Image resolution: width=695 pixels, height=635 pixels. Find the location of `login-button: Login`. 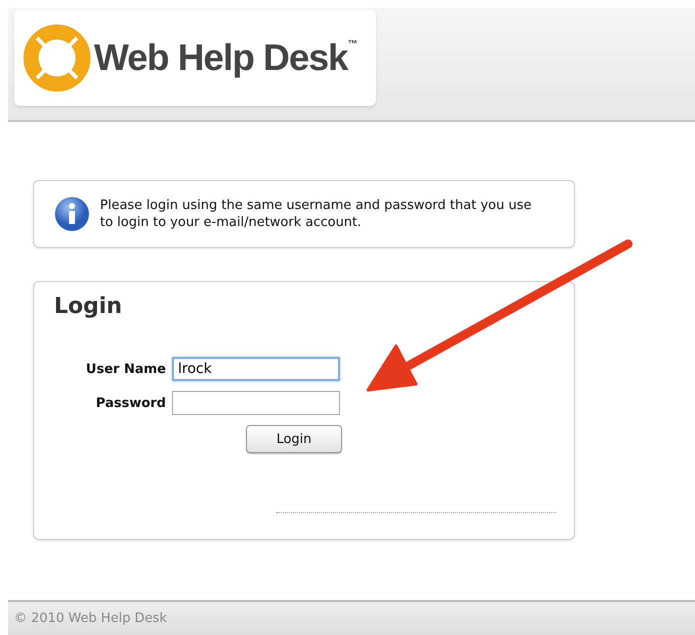

login-button: Login is located at coordinates (294, 439).